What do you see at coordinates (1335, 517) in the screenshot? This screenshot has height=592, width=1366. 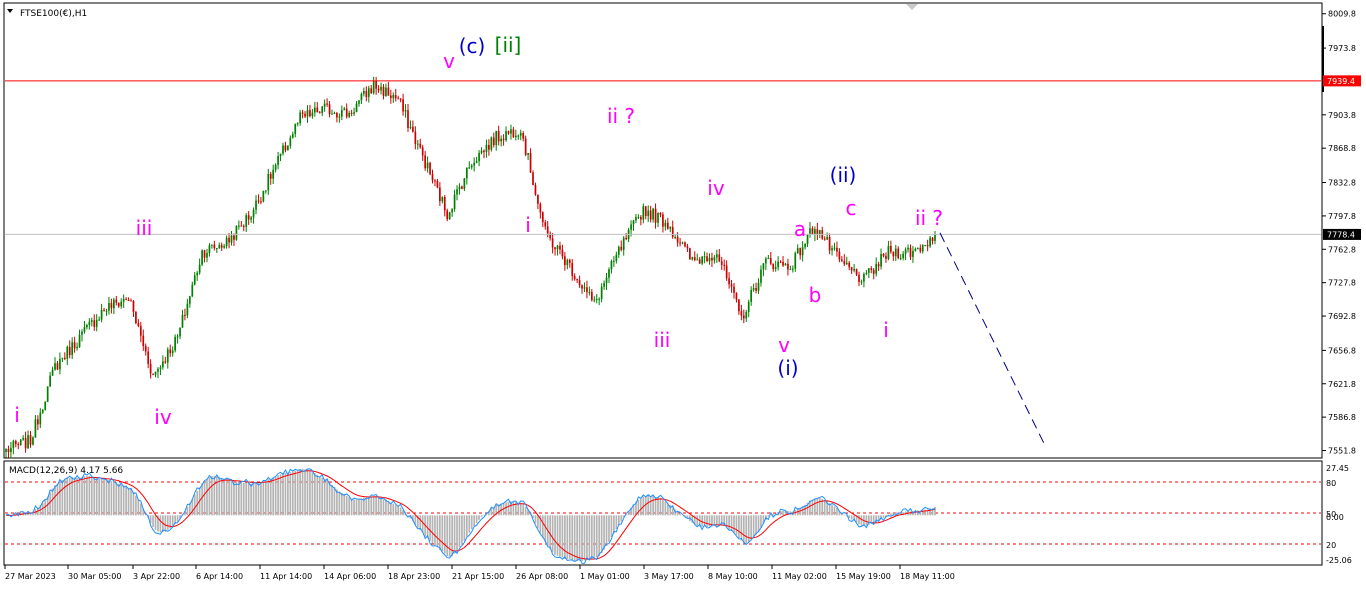 I see `macd-tick-label: 0.00` at bounding box center [1335, 517].